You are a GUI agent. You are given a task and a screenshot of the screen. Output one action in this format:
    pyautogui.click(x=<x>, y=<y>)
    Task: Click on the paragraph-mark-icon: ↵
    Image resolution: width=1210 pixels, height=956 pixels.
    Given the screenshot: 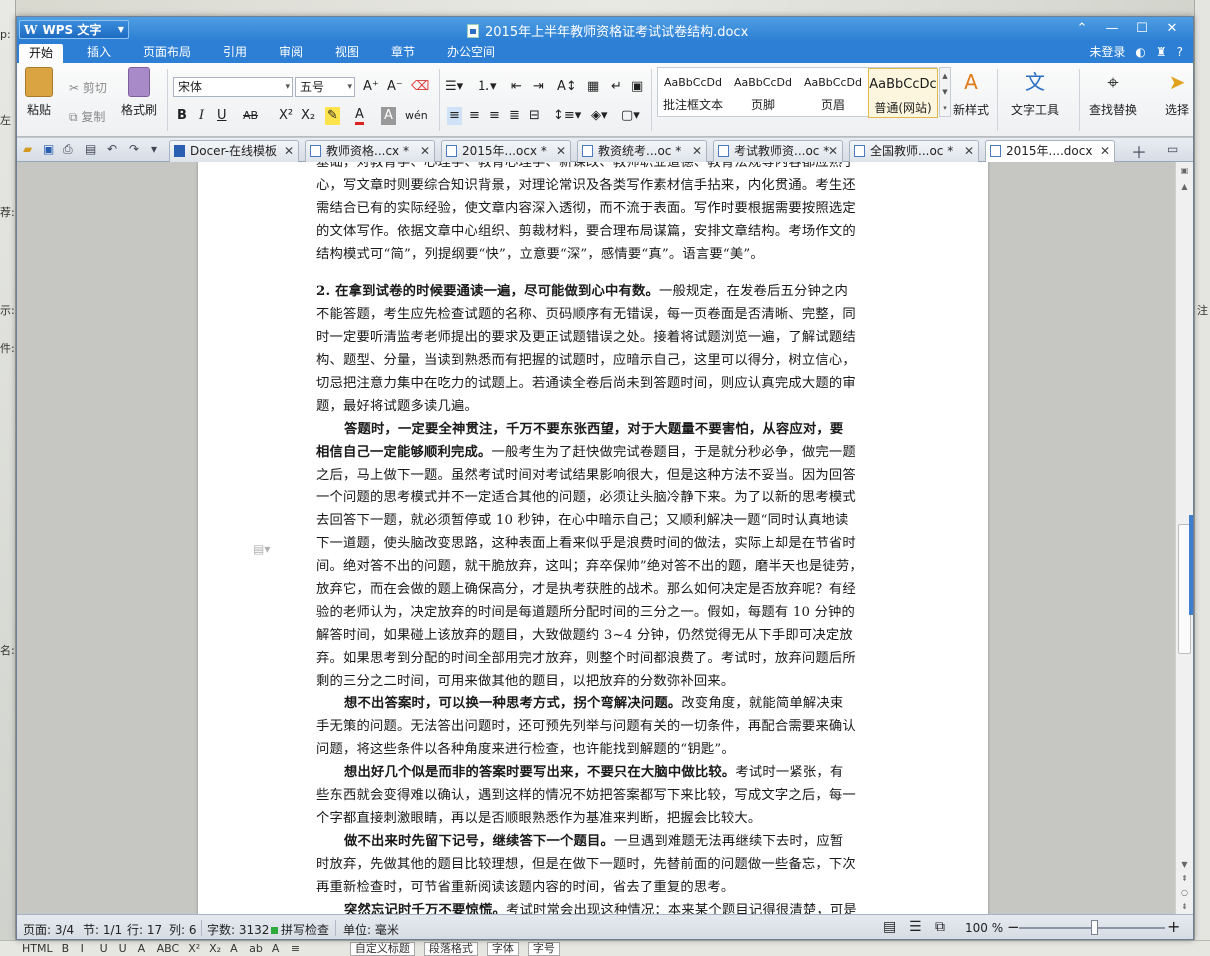 What is the action you would take?
    pyautogui.click(x=616, y=87)
    